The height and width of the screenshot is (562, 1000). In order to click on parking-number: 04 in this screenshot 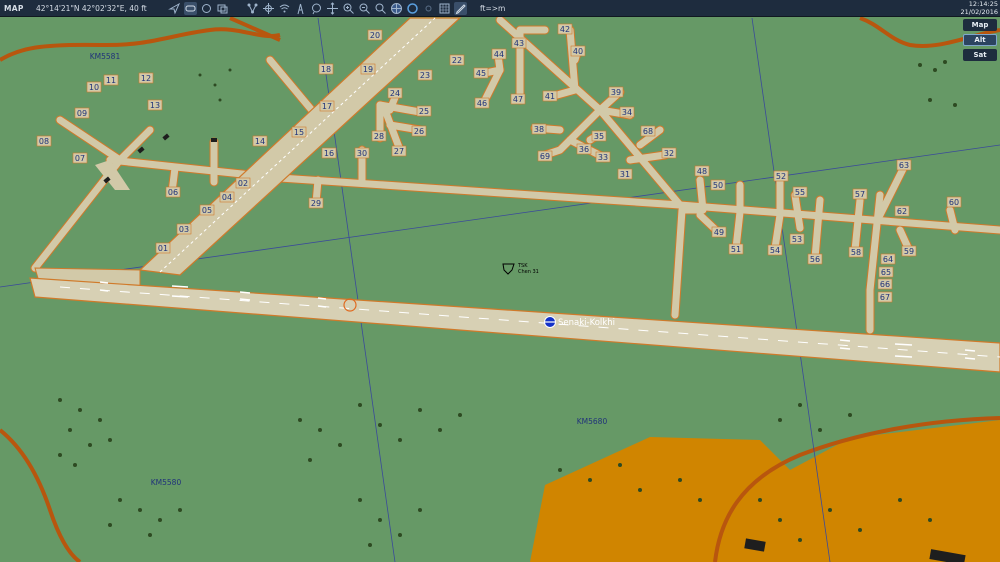, I will do `click(227, 197)`.